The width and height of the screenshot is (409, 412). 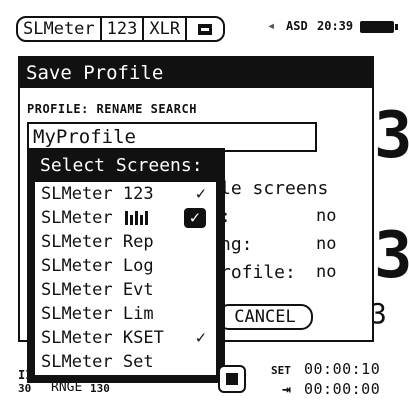 What do you see at coordinates (138, 194) in the screenshot?
I see `screen-item-suffix: 123` at bounding box center [138, 194].